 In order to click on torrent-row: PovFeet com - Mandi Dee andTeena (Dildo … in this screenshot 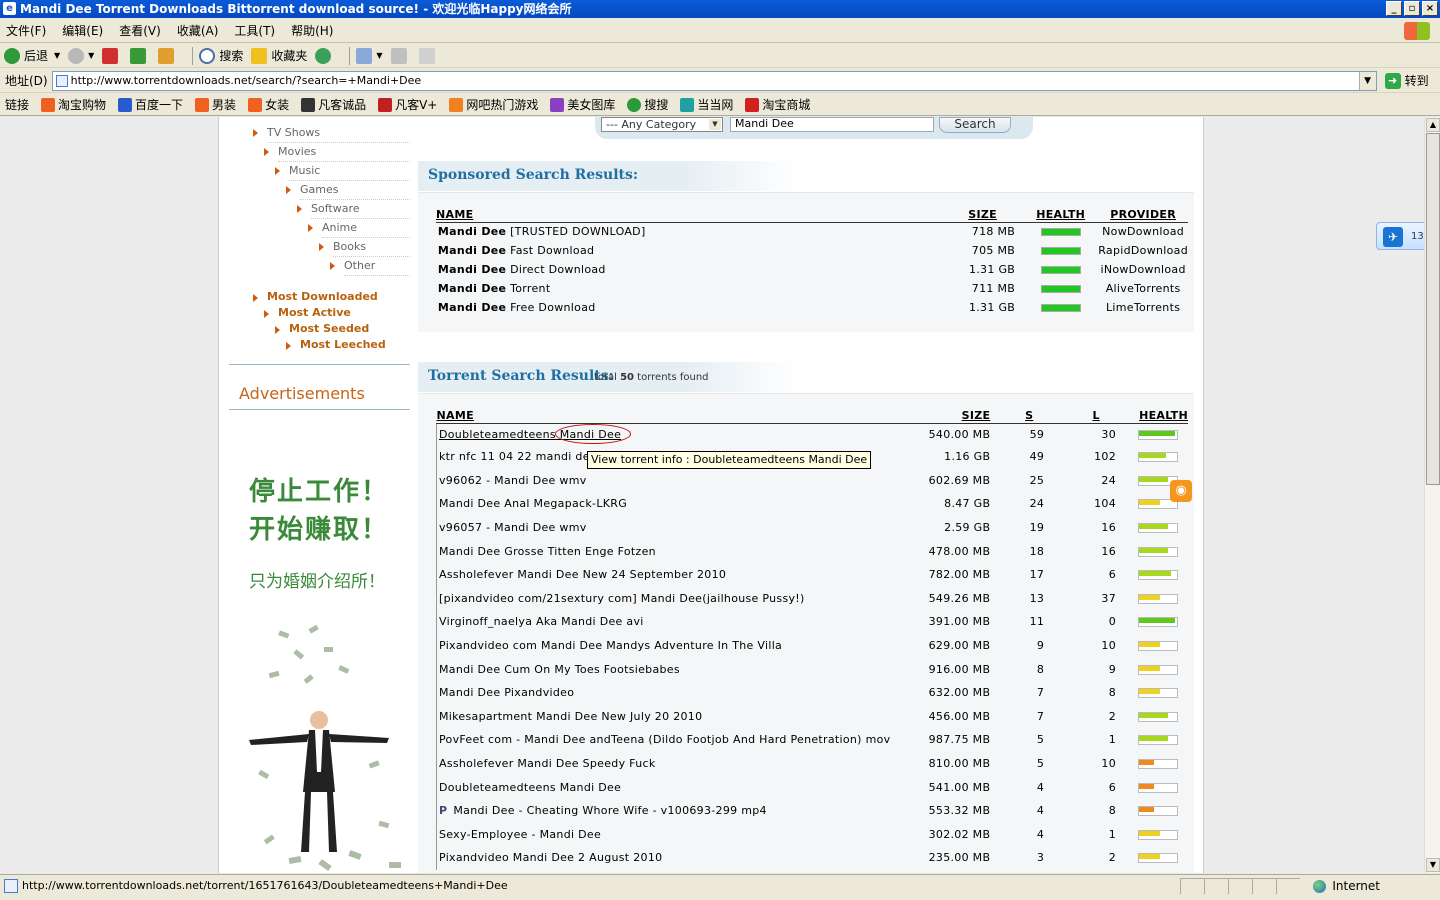, I will do `click(812, 740)`.